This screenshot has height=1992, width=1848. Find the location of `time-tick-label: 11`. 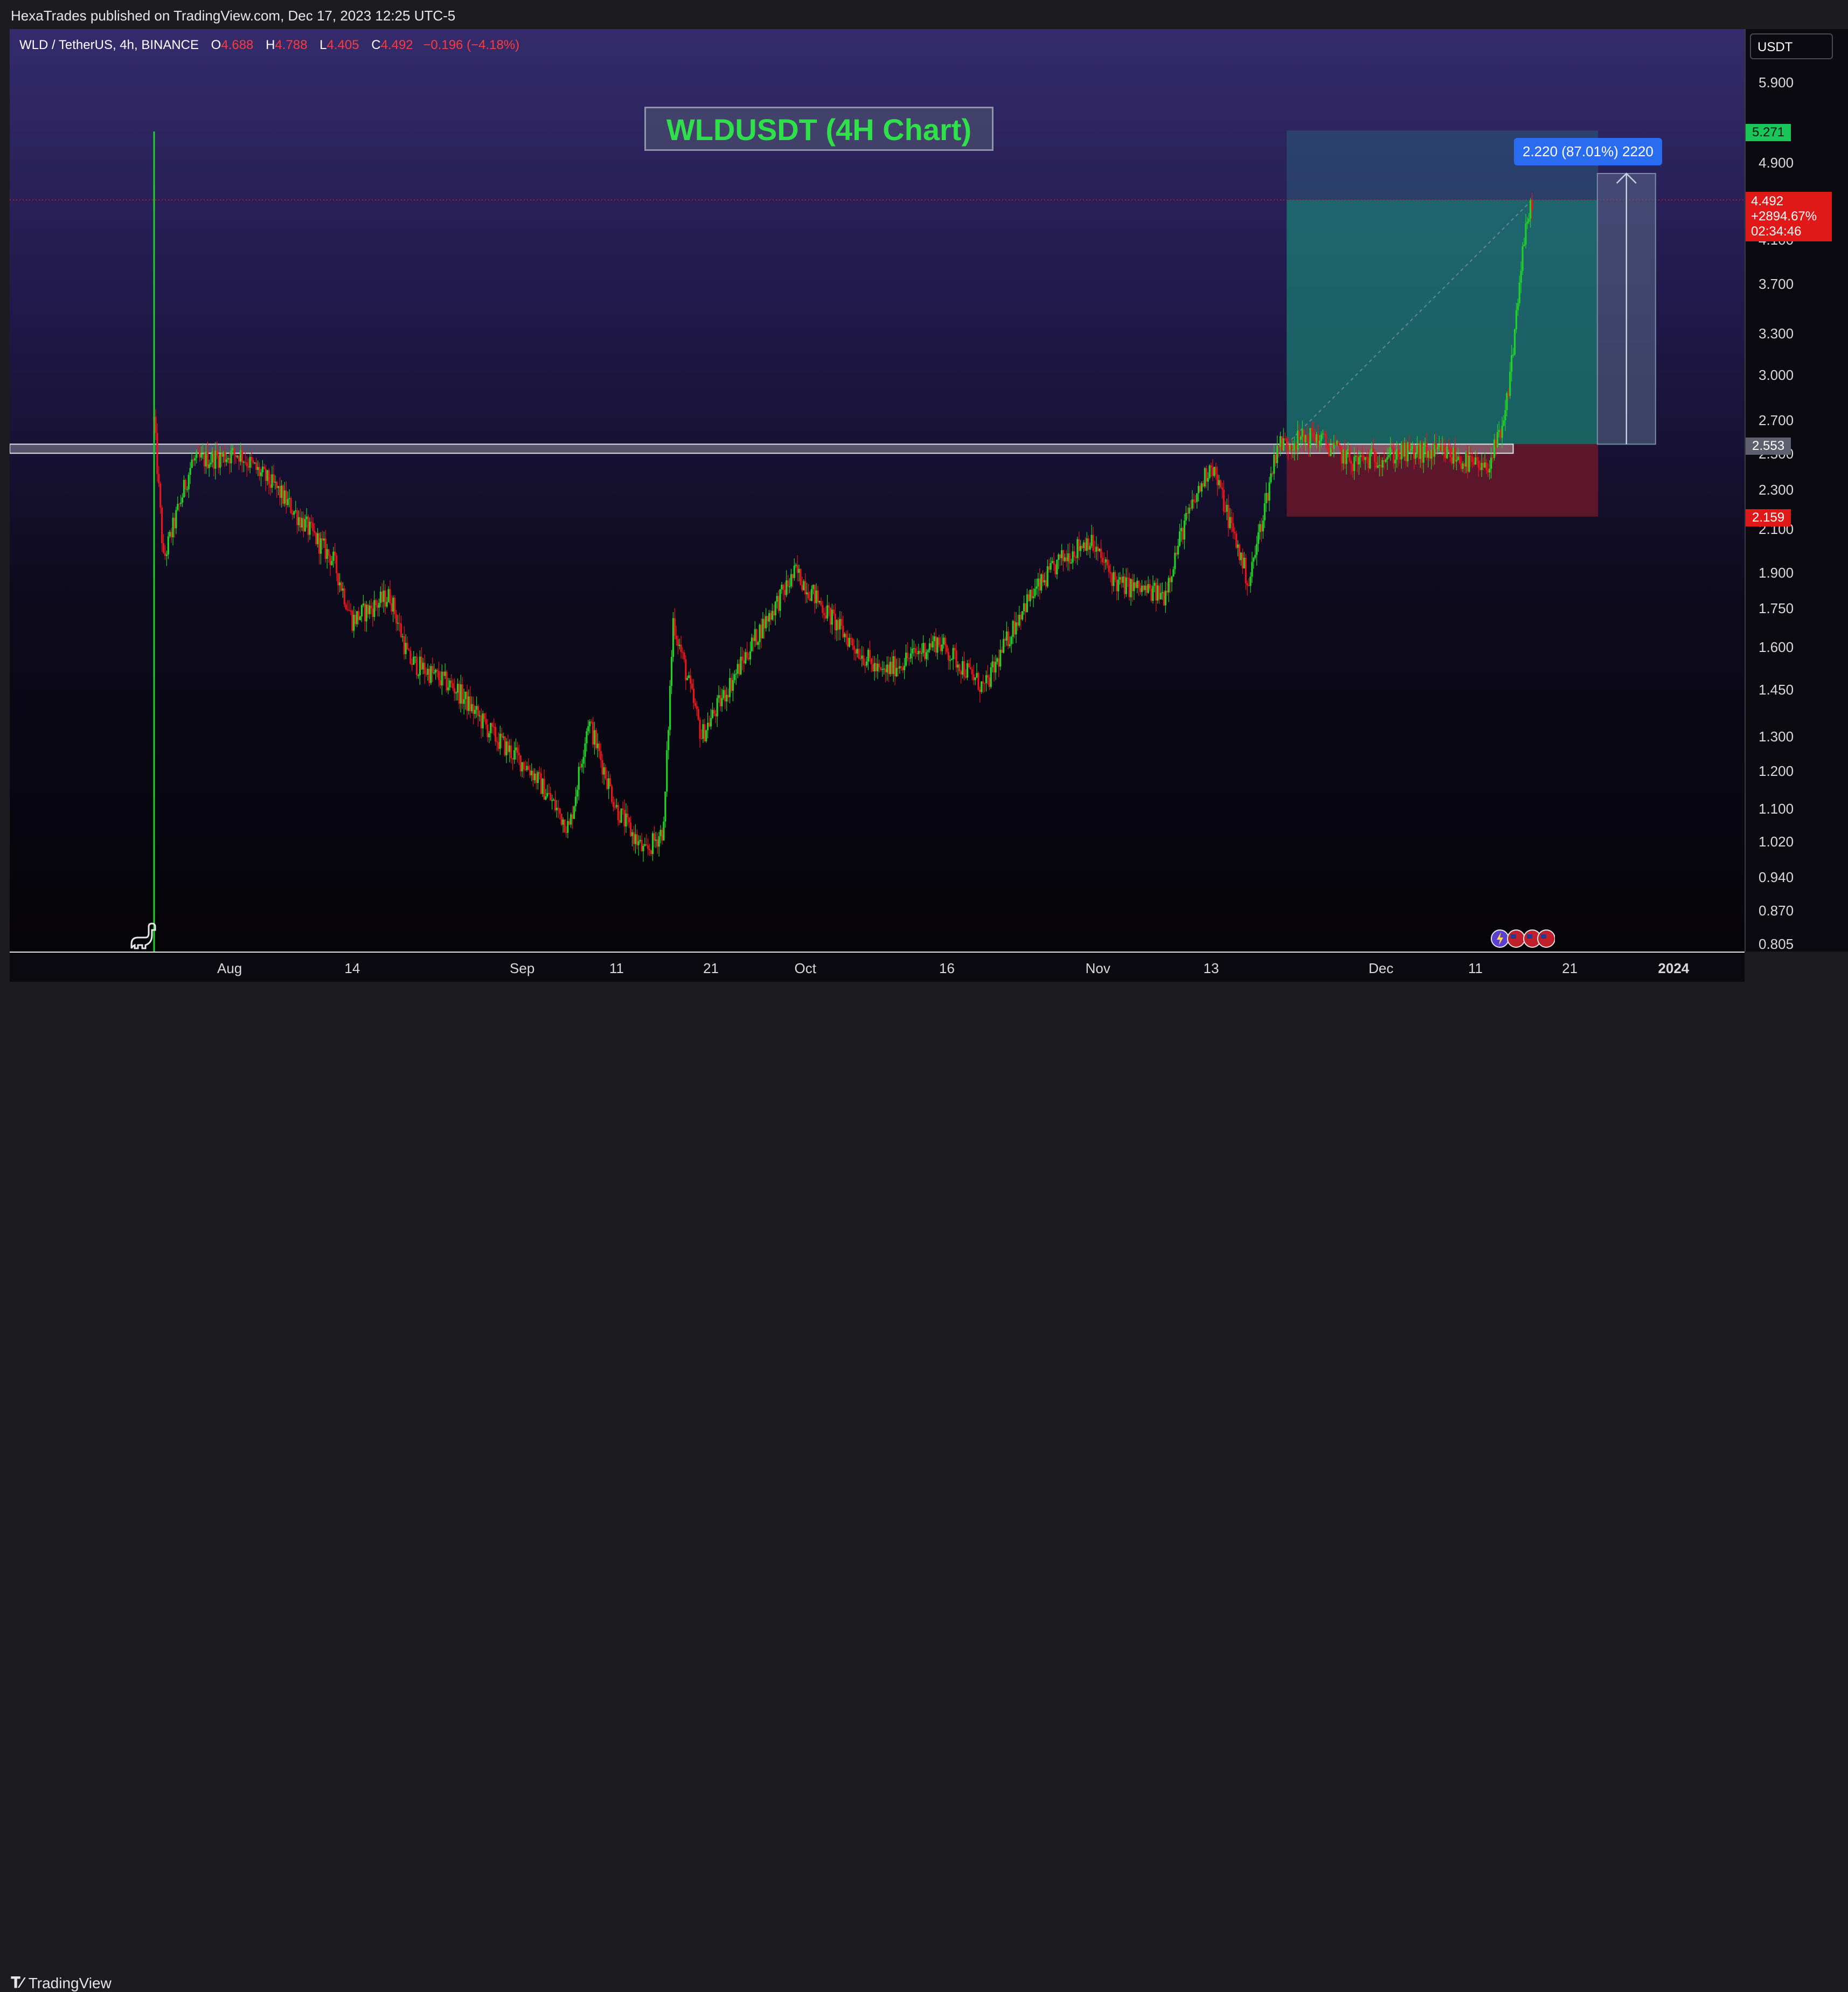

time-tick-label: 11 is located at coordinates (616, 968).